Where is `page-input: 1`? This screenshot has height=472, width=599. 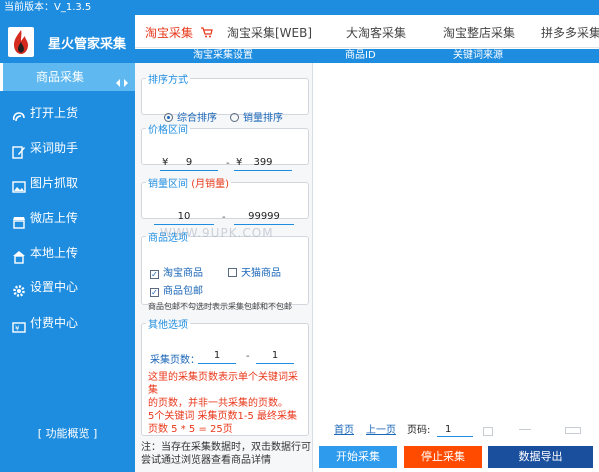
page-input: 1 is located at coordinates (455, 430).